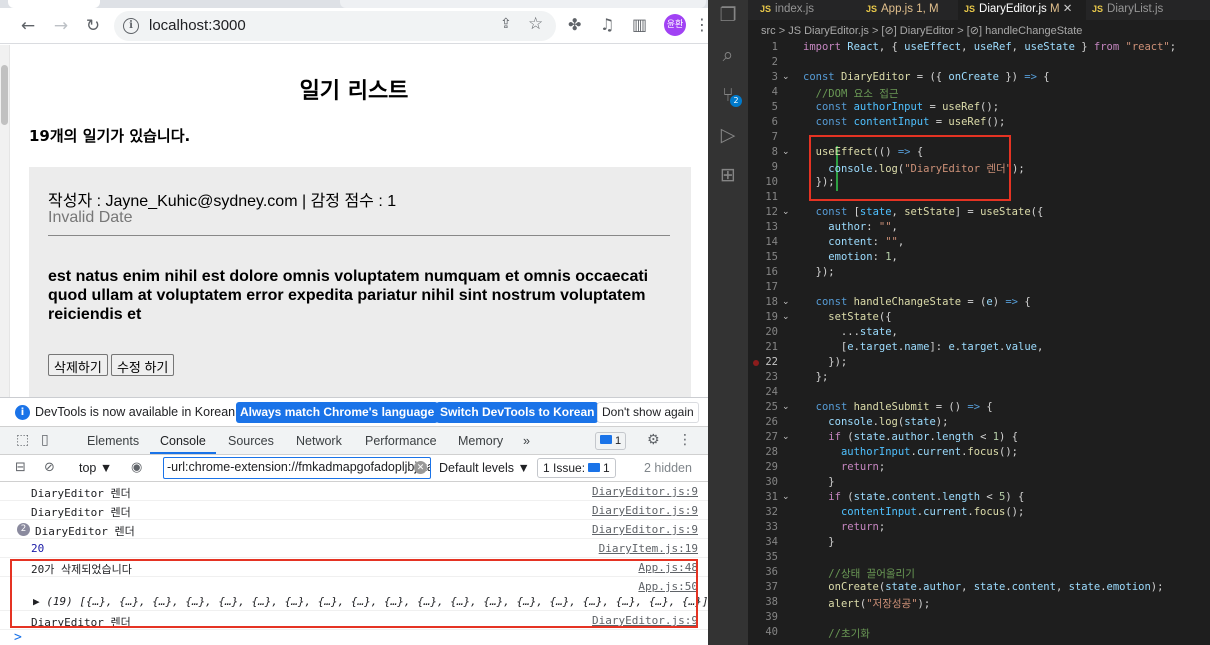  What do you see at coordinates (771, 302) in the screenshot?
I see `line-number: 18` at bounding box center [771, 302].